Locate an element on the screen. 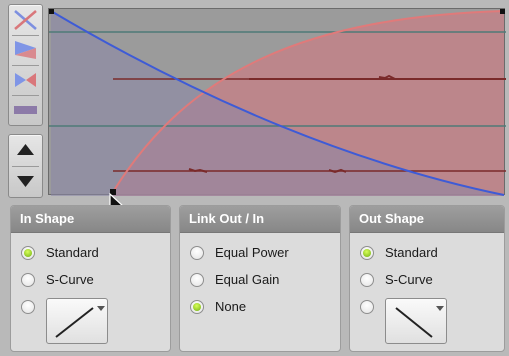 Image resolution: width=509 pixels, height=356 pixels. in-shape-standard-radio is located at coordinates (28, 253).